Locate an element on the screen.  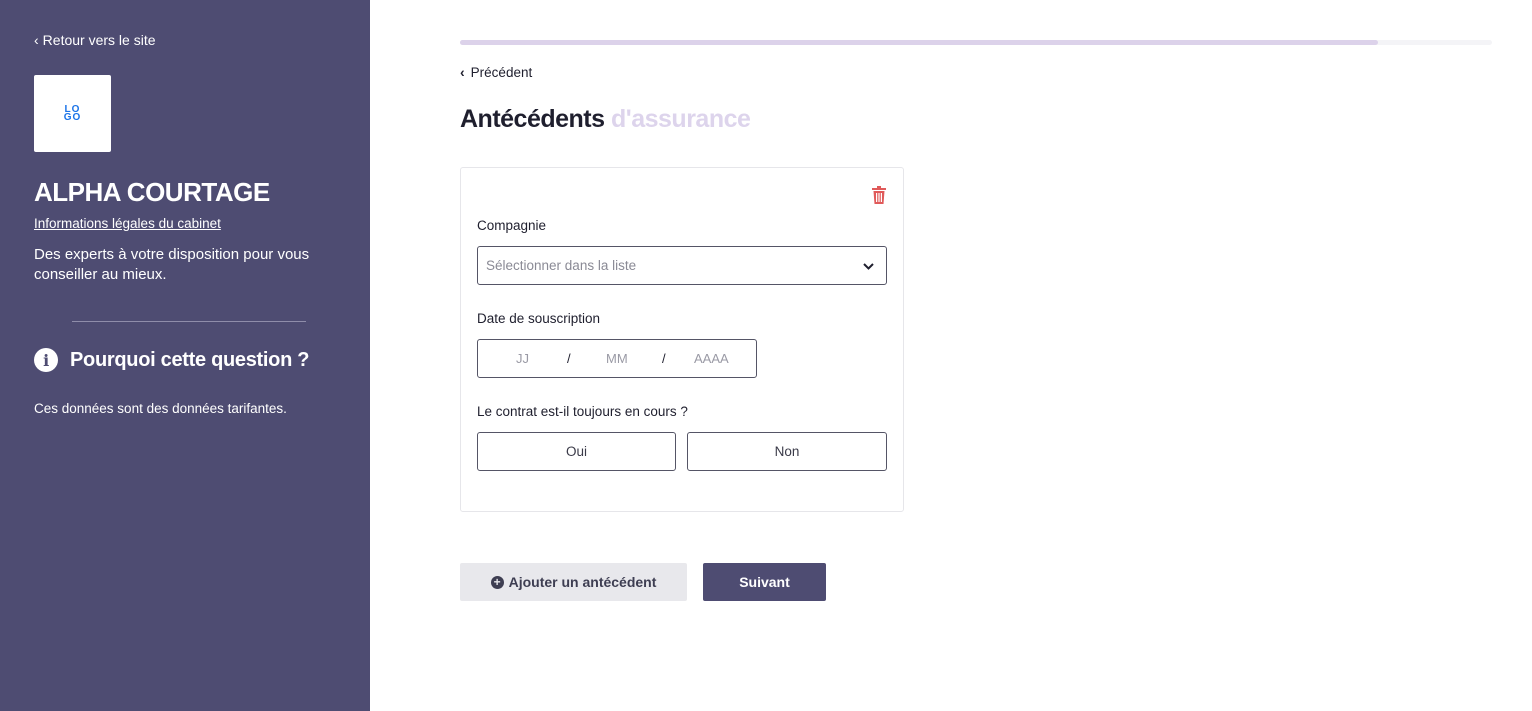
why-question-text: Ces données sont des données tarifantes. is located at coordinates (160, 408).